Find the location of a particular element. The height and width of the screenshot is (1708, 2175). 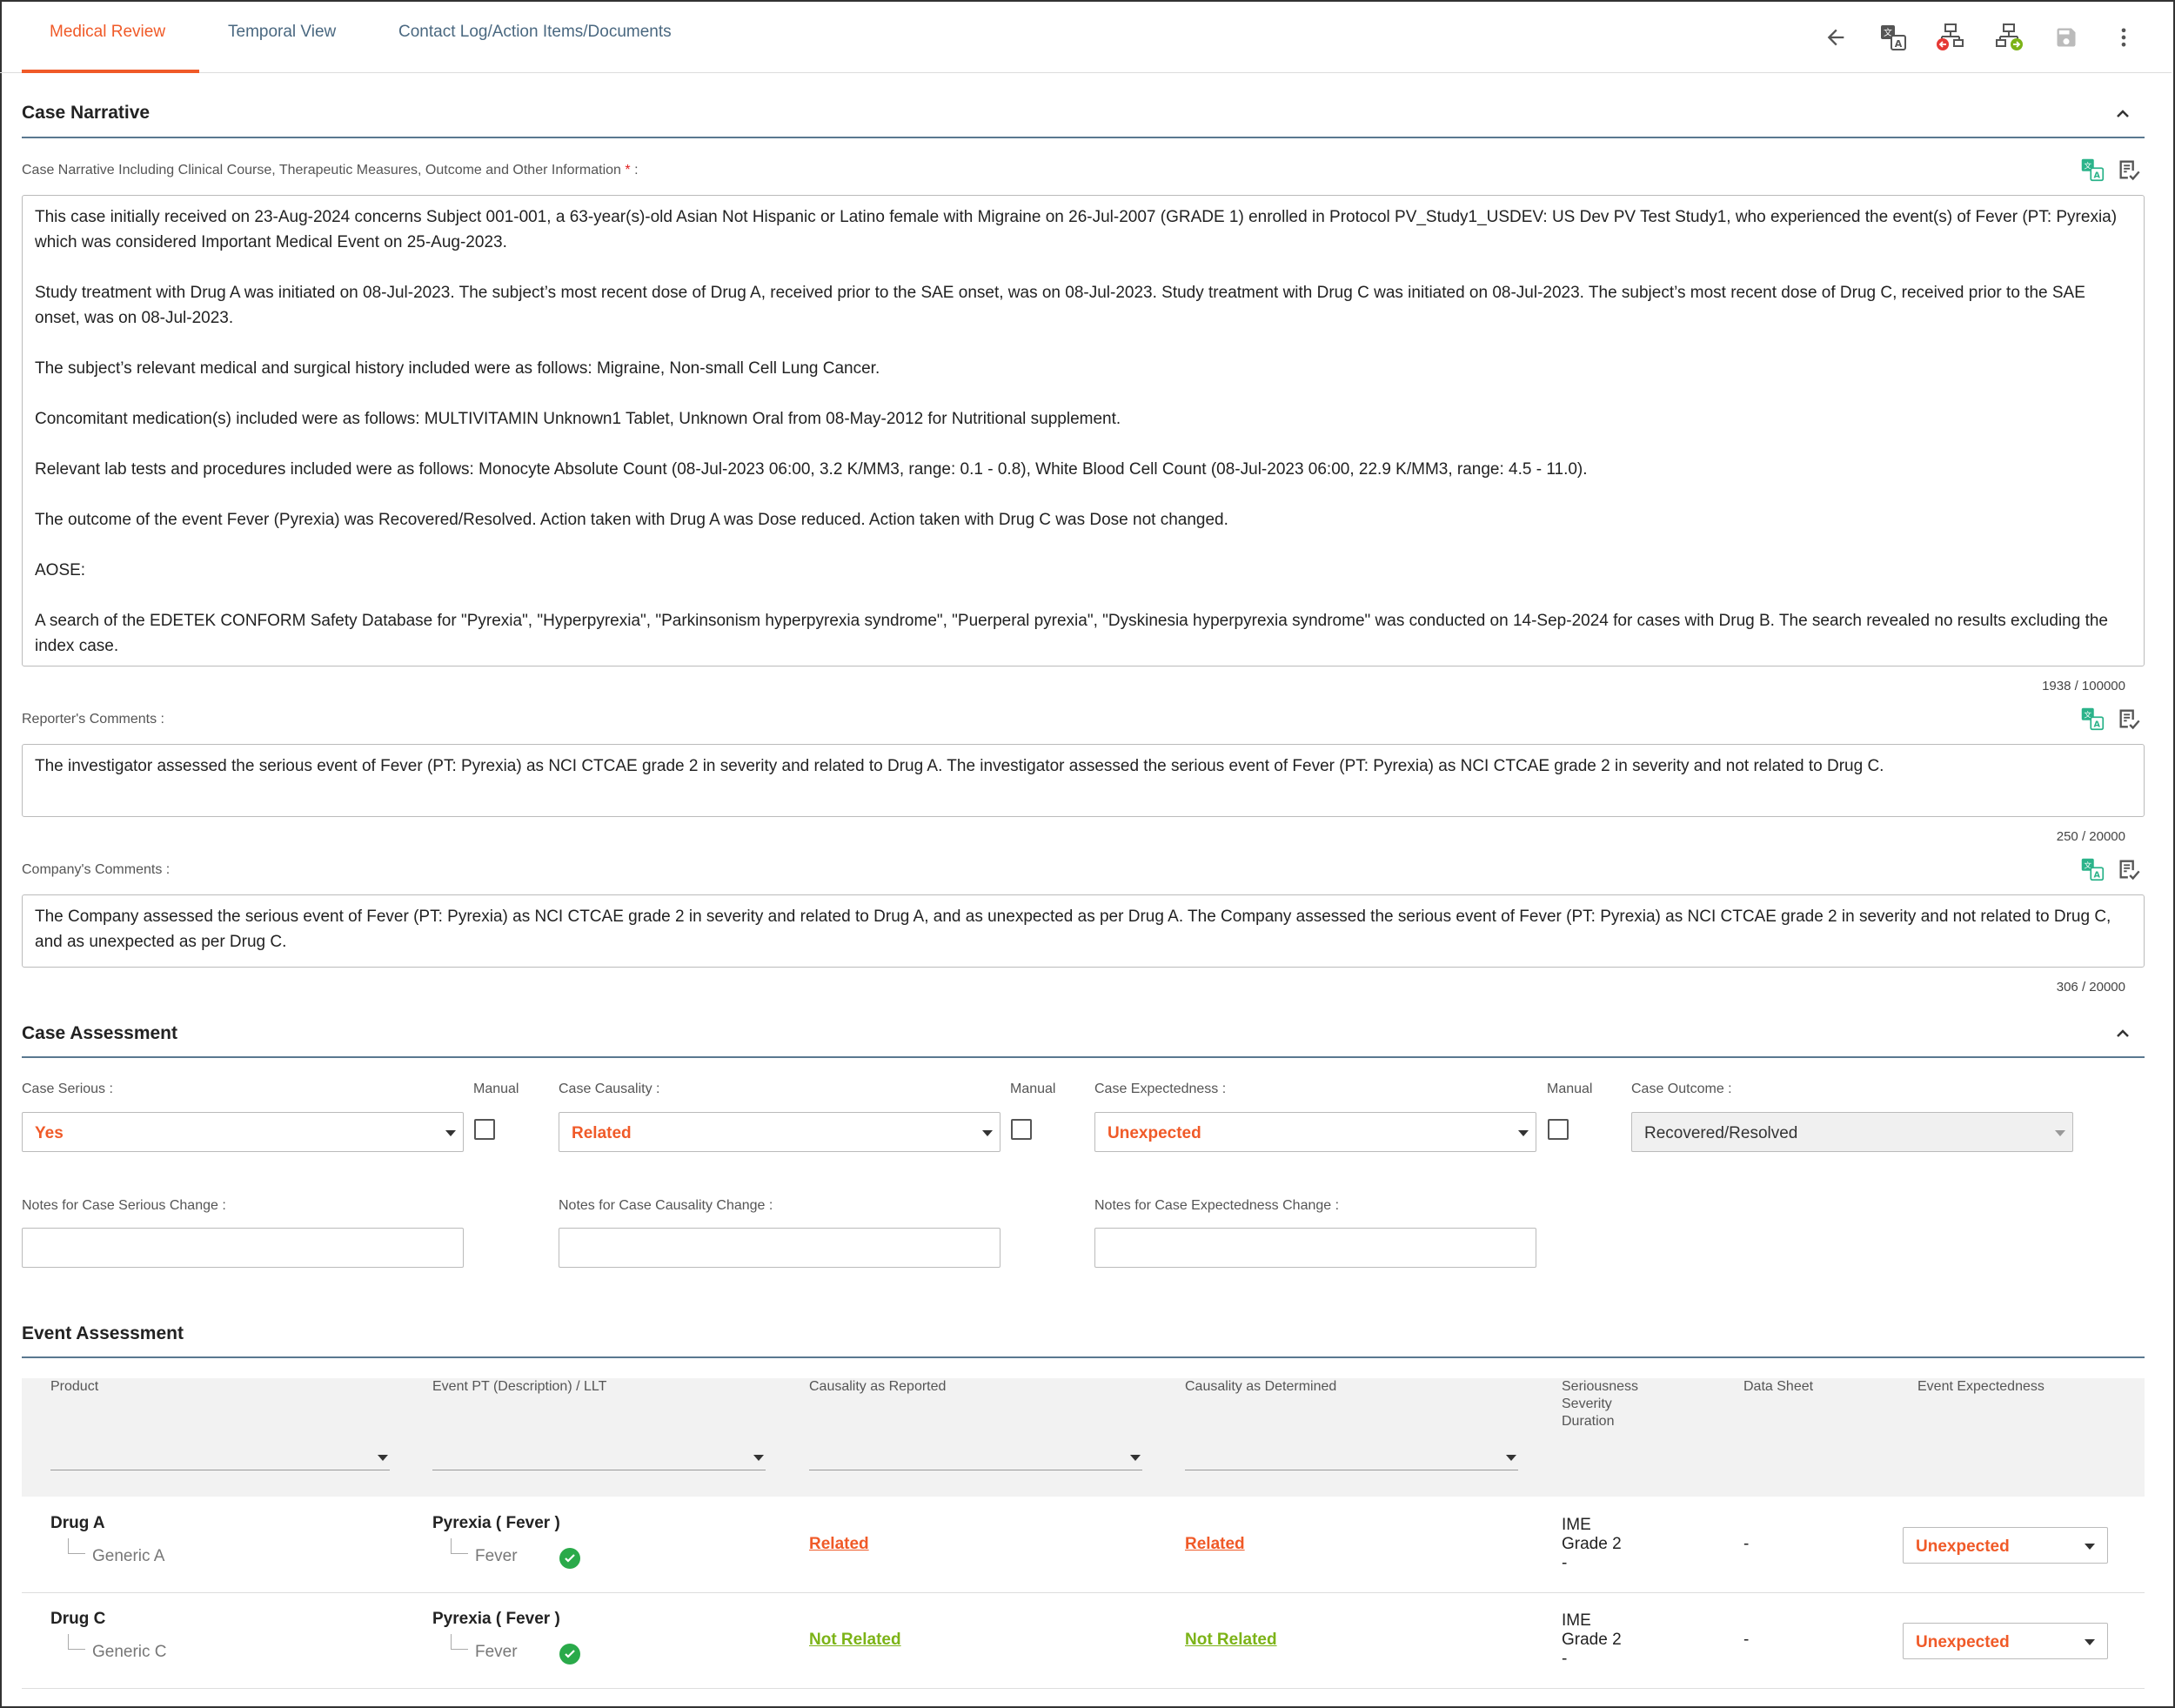

save-icon is located at coordinates (2066, 37).